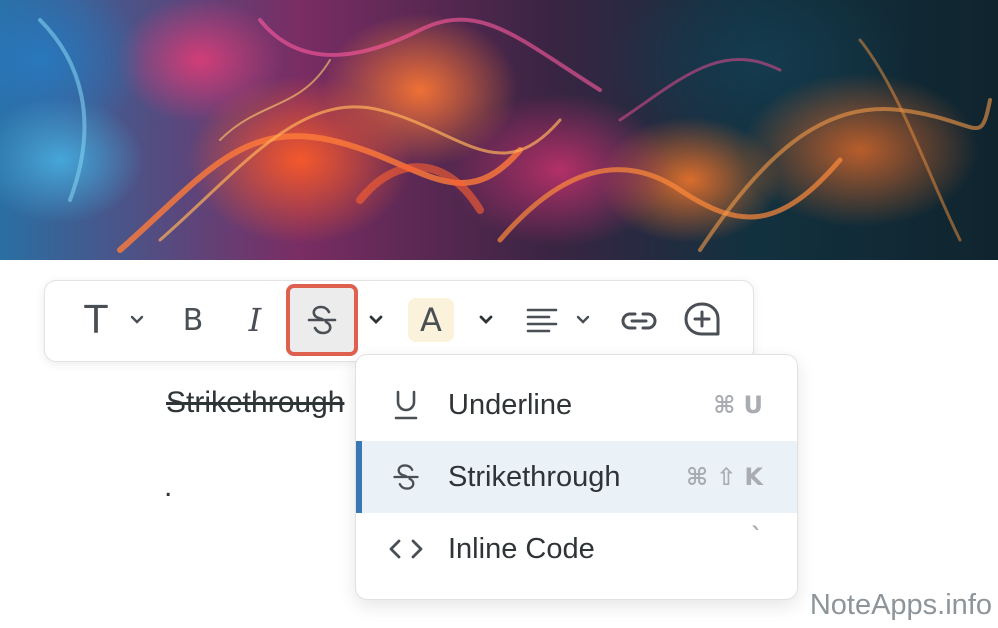  I want to click on text-color-chevron-down-icon, so click(486, 320).